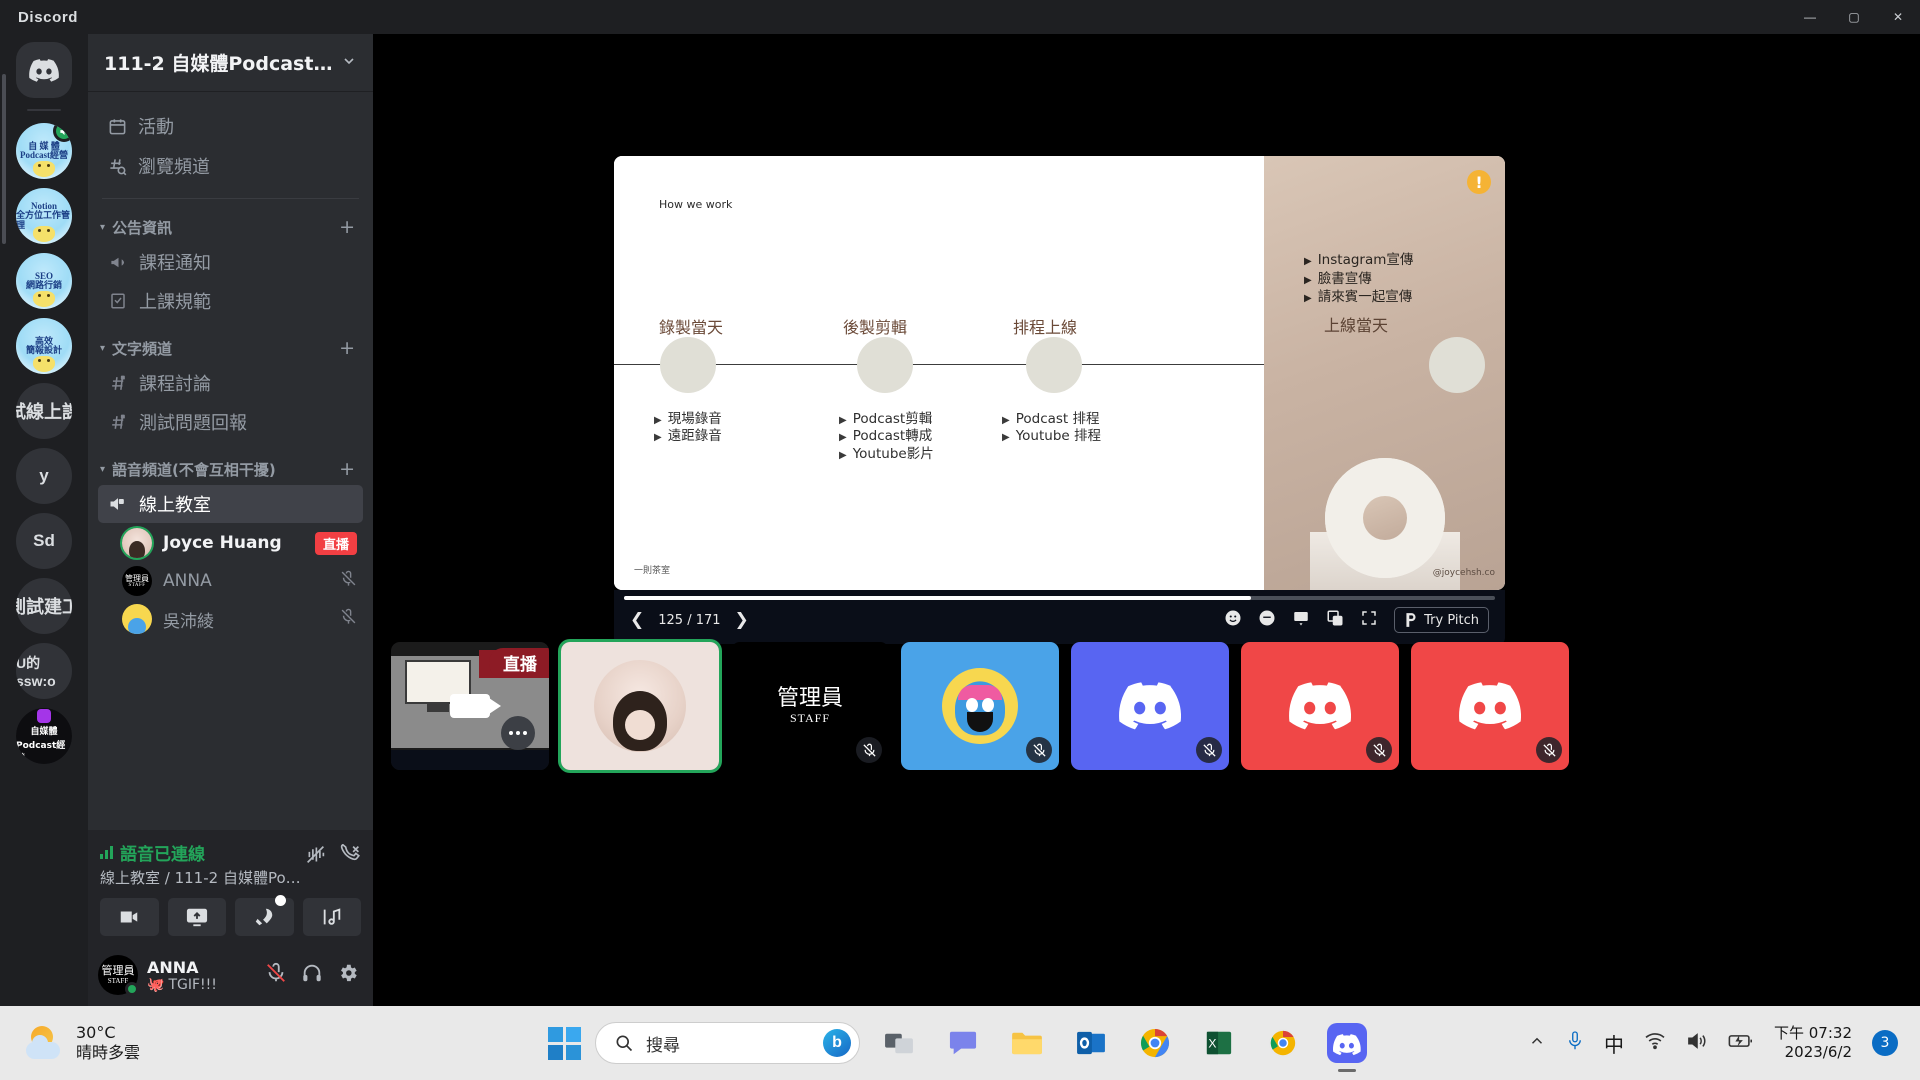  I want to click on gear-icon, so click(348, 975).